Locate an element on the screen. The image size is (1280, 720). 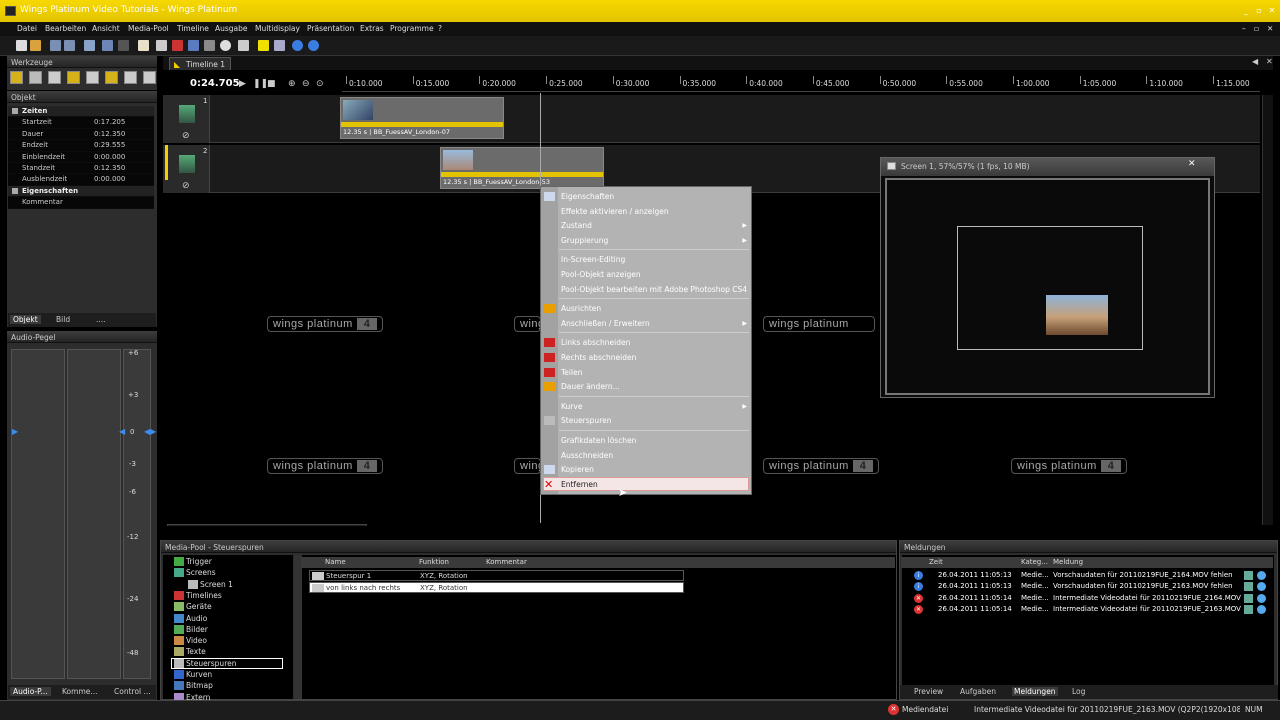
menu-programme: Programme is located at coordinates (412, 28).